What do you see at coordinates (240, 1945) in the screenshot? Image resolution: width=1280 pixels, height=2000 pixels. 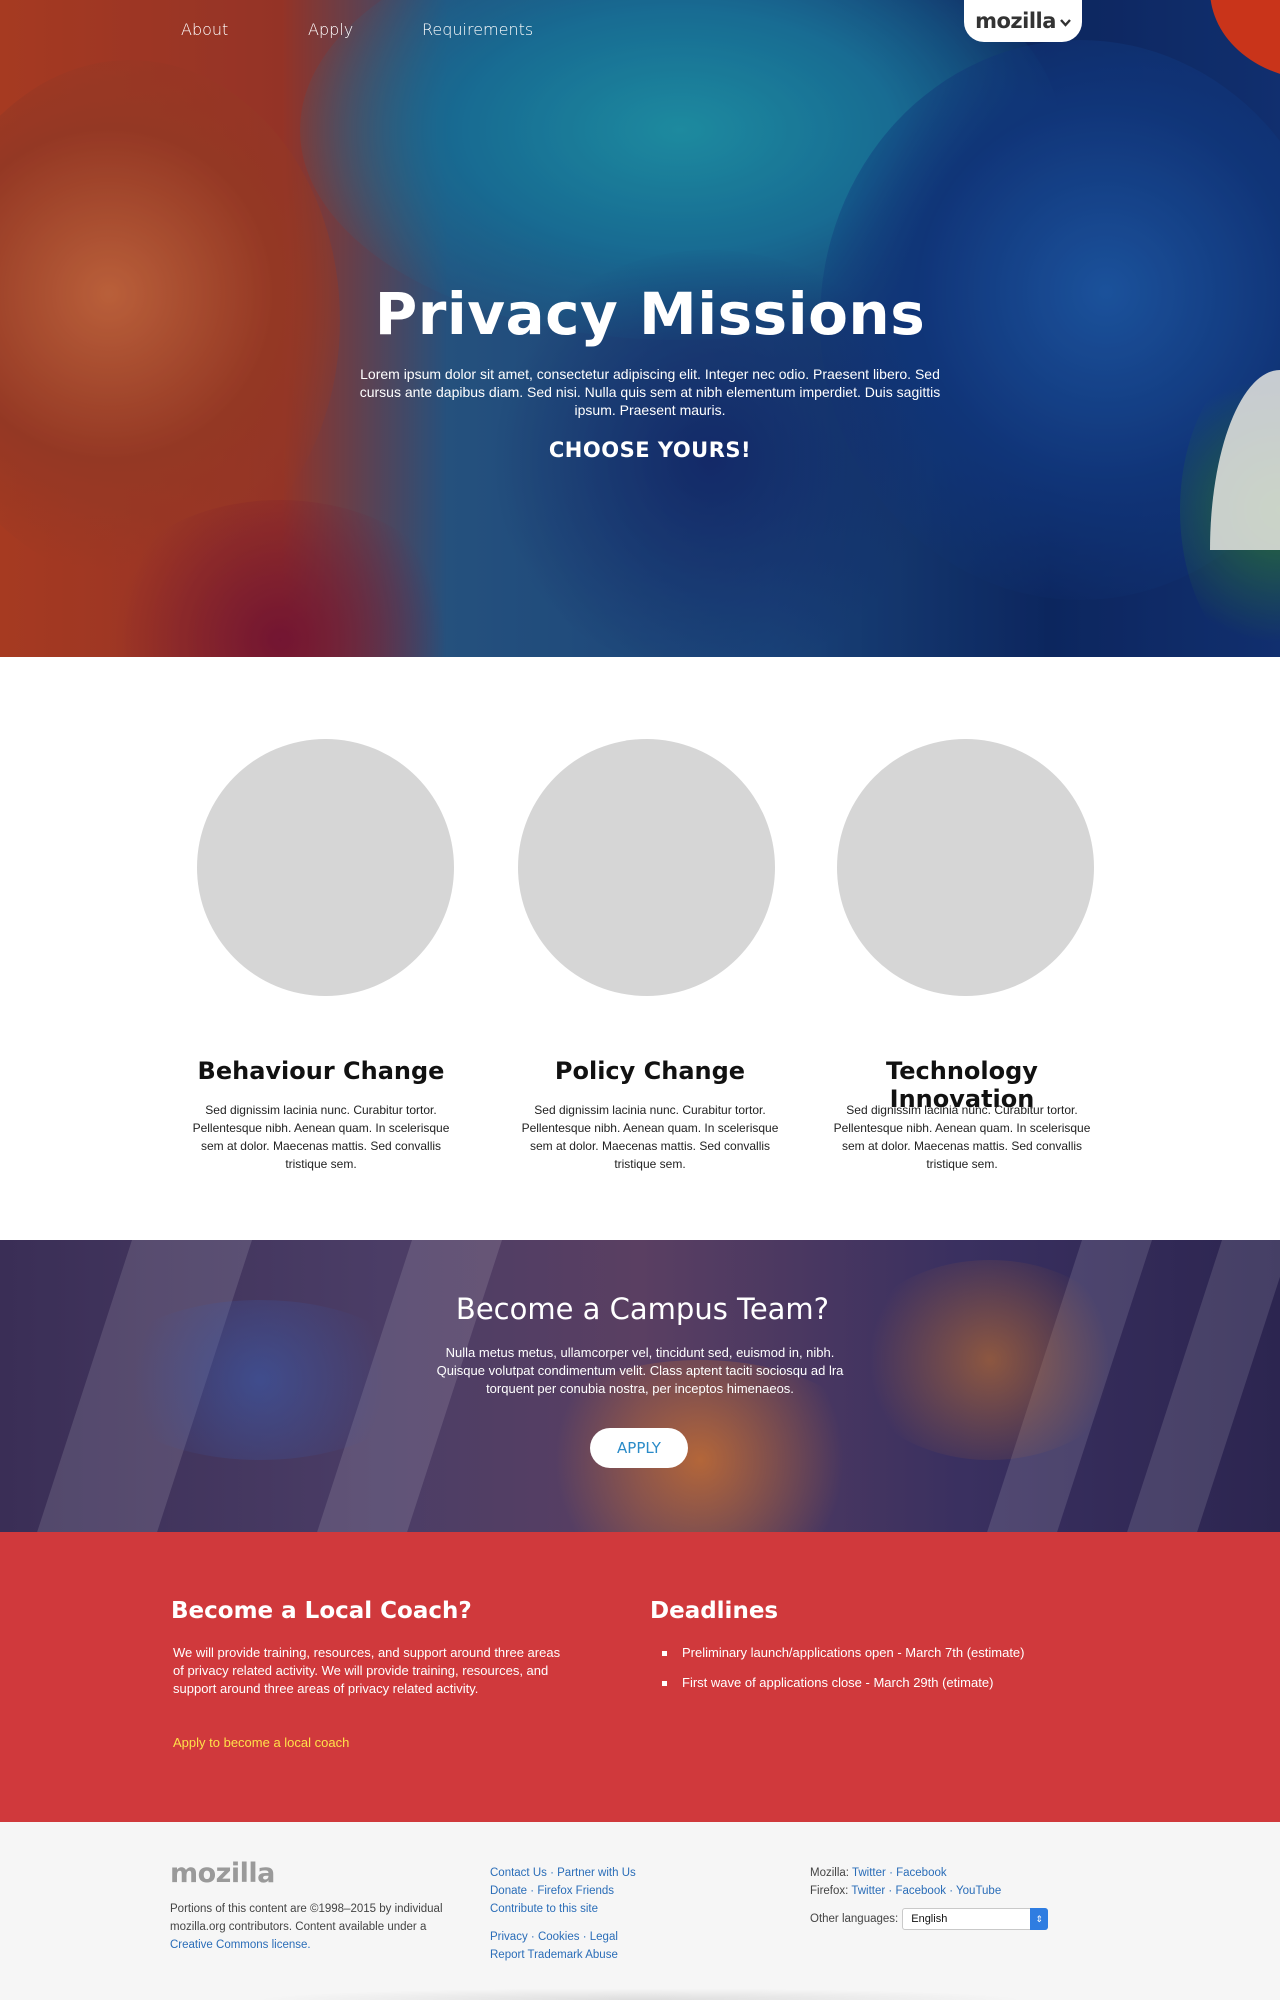 I see `creative-commons-link: Creative Commons license.` at bounding box center [240, 1945].